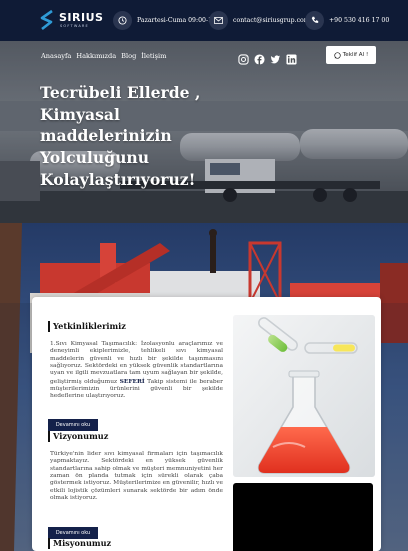 Image resolution: width=408 pixels, height=551 pixels. Describe the element at coordinates (303, 517) in the screenshot. I see `video-placeholder` at that location.